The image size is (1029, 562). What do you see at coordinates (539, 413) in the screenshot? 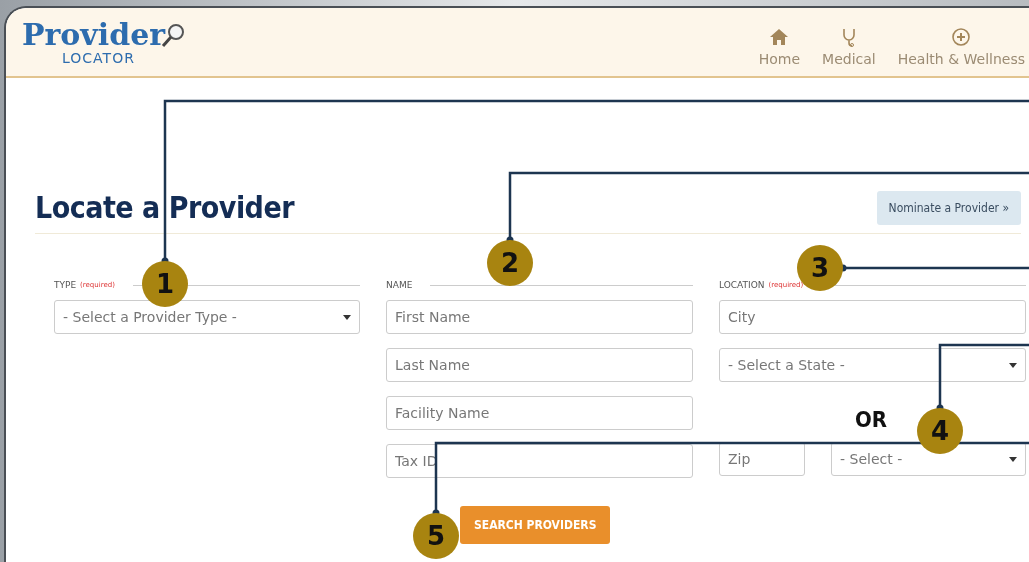
I see `input-field: Facility Name` at bounding box center [539, 413].